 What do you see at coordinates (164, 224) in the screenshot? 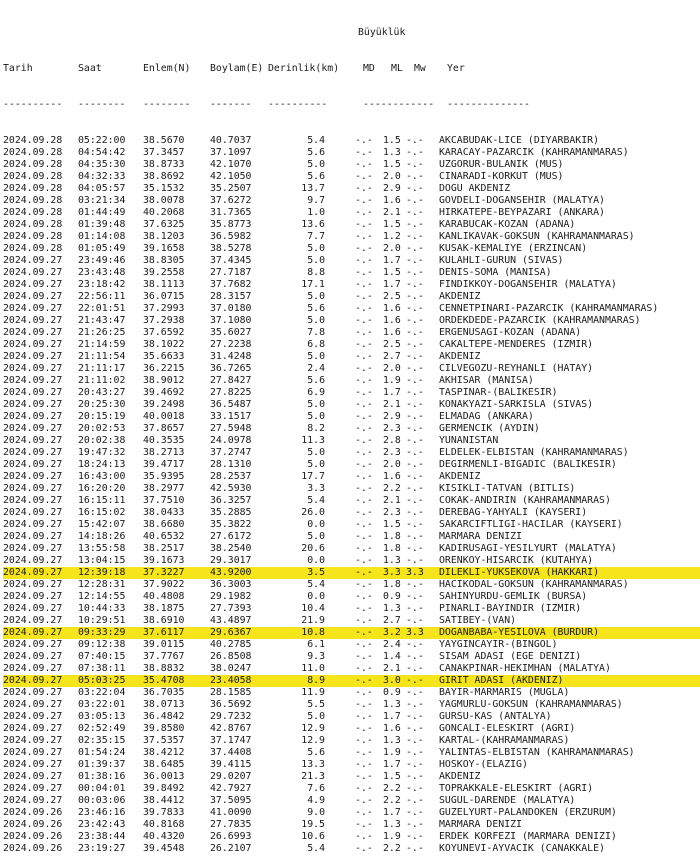
I see `cell-lat: 37.6325` at bounding box center [164, 224].